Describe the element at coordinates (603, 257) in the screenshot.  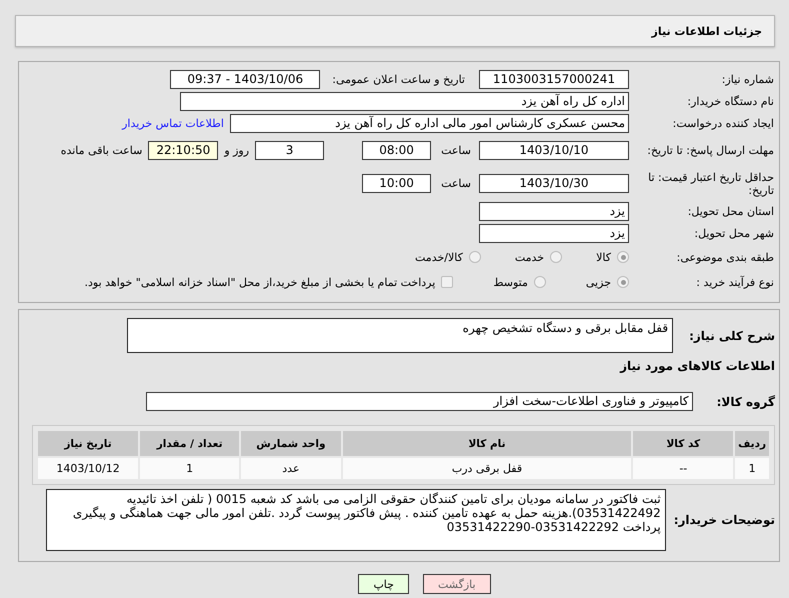
I see `radio-label: کالا` at that location.